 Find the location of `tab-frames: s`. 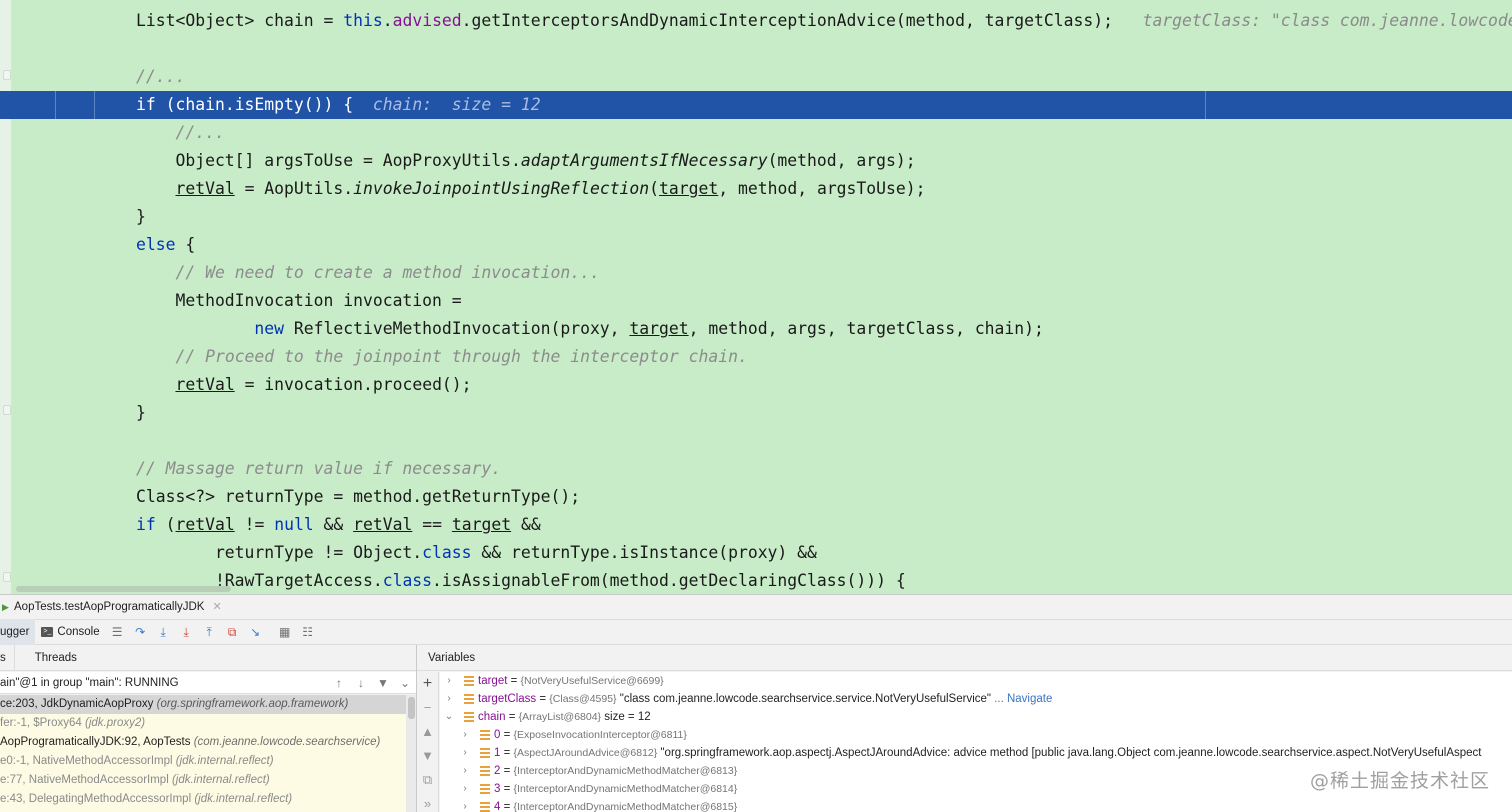

tab-frames: s is located at coordinates (7, 657).